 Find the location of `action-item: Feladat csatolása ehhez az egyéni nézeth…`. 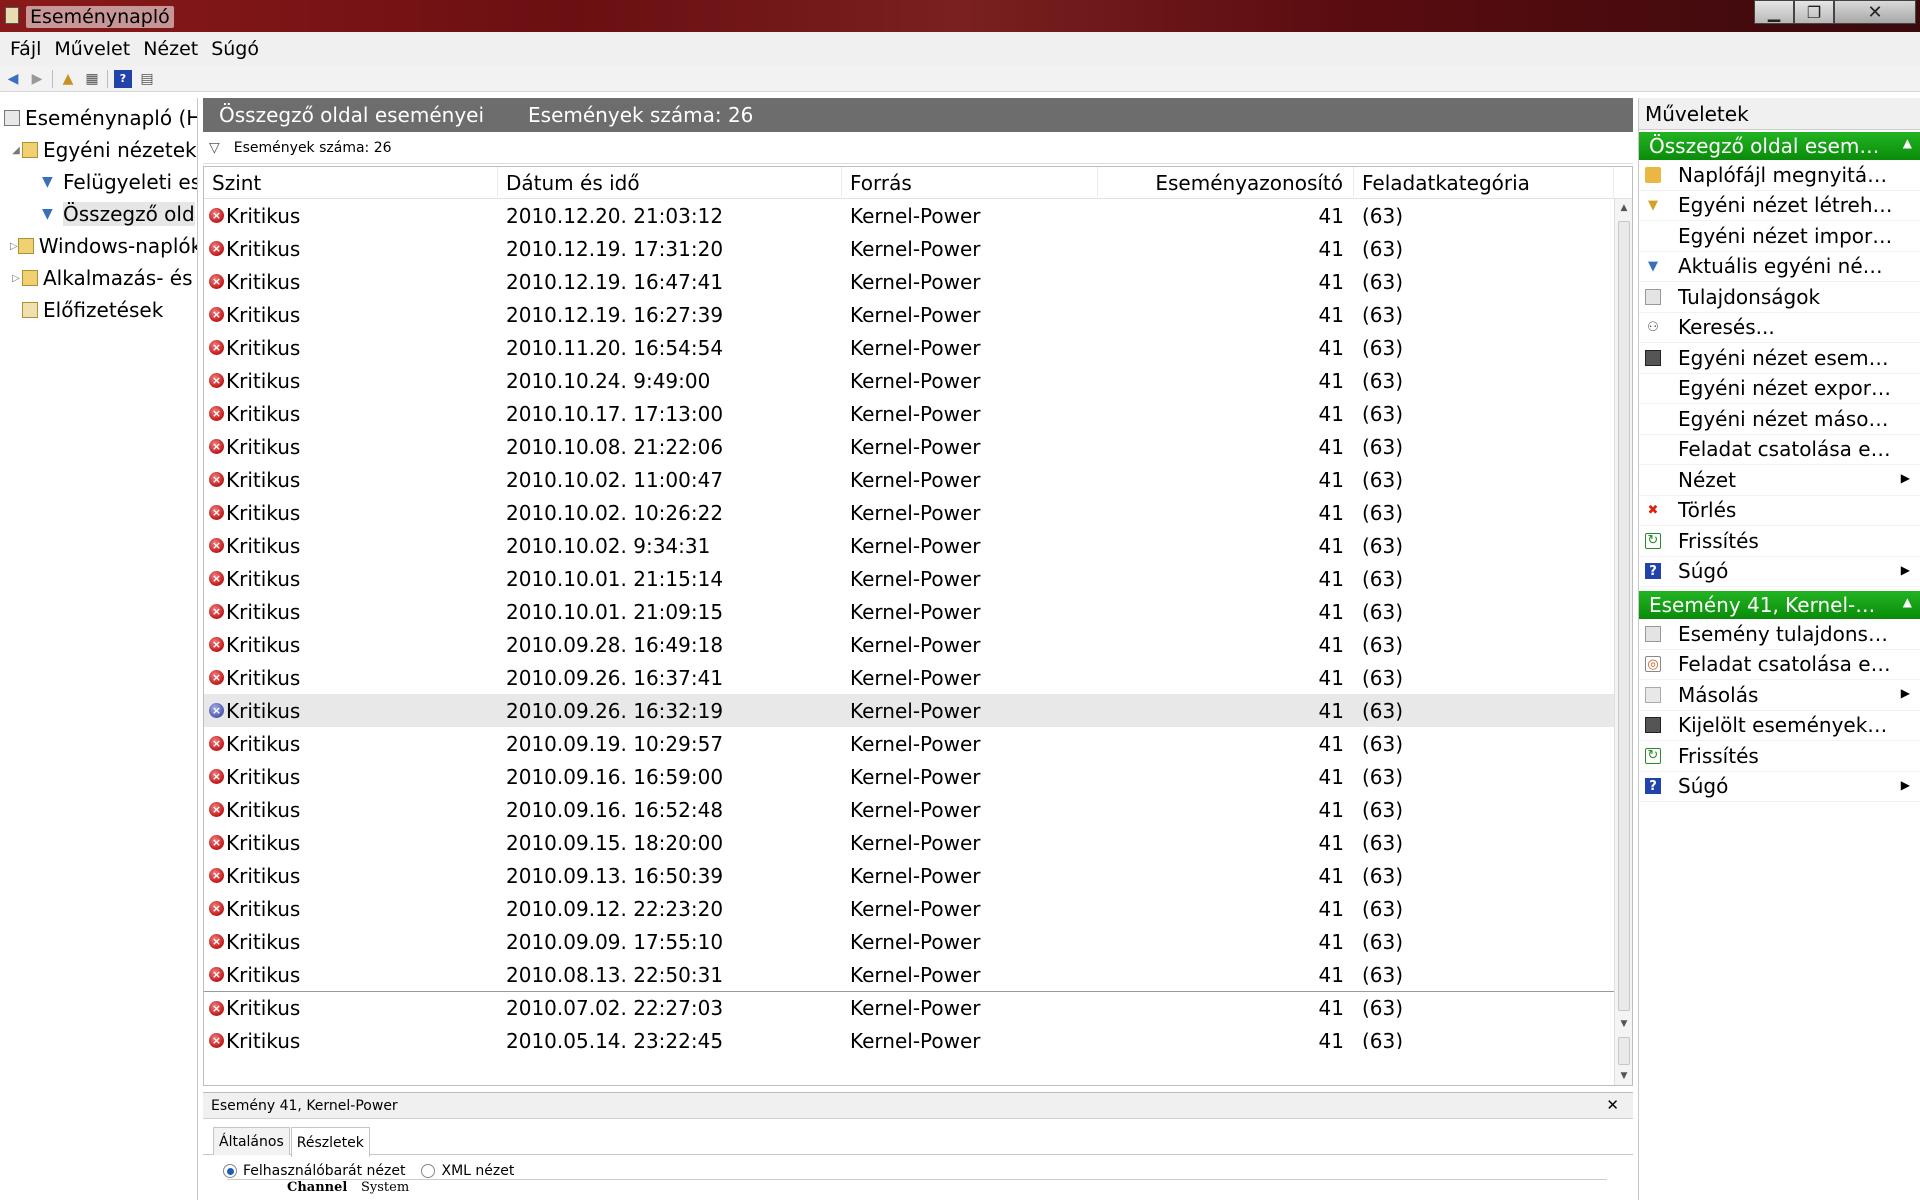

action-item: Feladat csatolása ehhez az egyéni nézeth… is located at coordinates (1779, 450).